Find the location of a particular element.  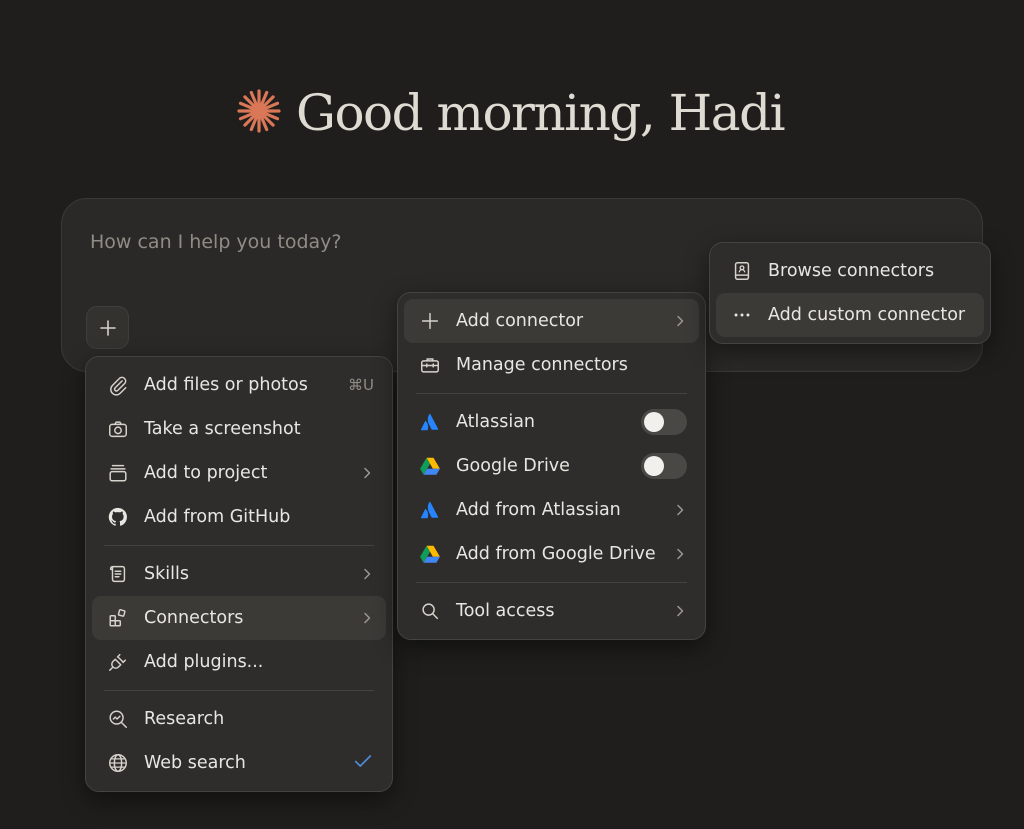

book-icon is located at coordinates (742, 271).